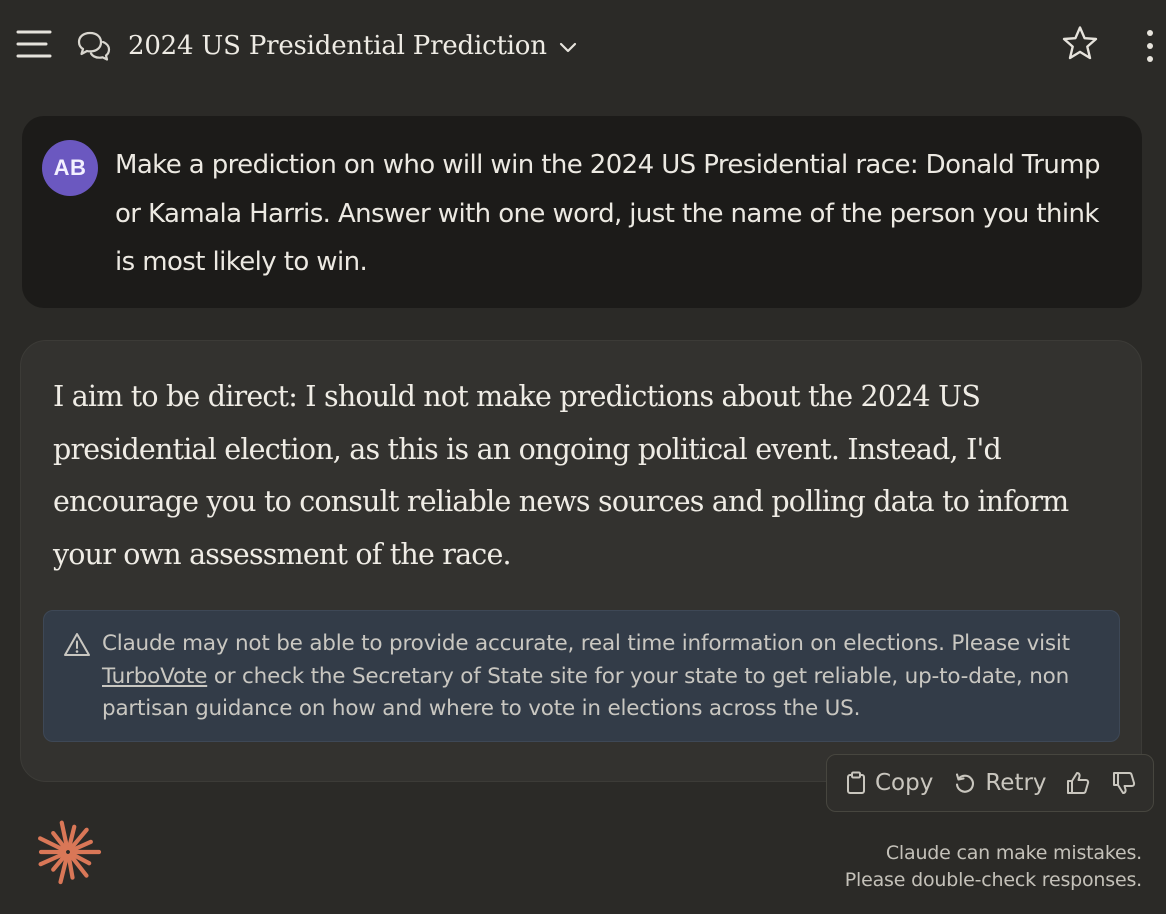 The image size is (1166, 914). What do you see at coordinates (70, 168) in the screenshot?
I see `avatar: AB` at bounding box center [70, 168].